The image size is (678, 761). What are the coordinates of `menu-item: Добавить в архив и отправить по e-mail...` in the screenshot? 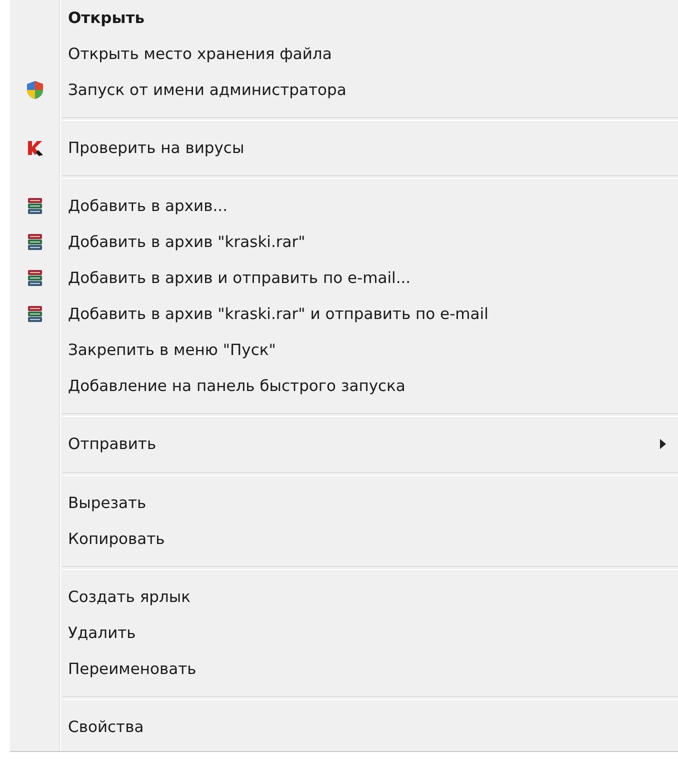 It's located at (344, 278).